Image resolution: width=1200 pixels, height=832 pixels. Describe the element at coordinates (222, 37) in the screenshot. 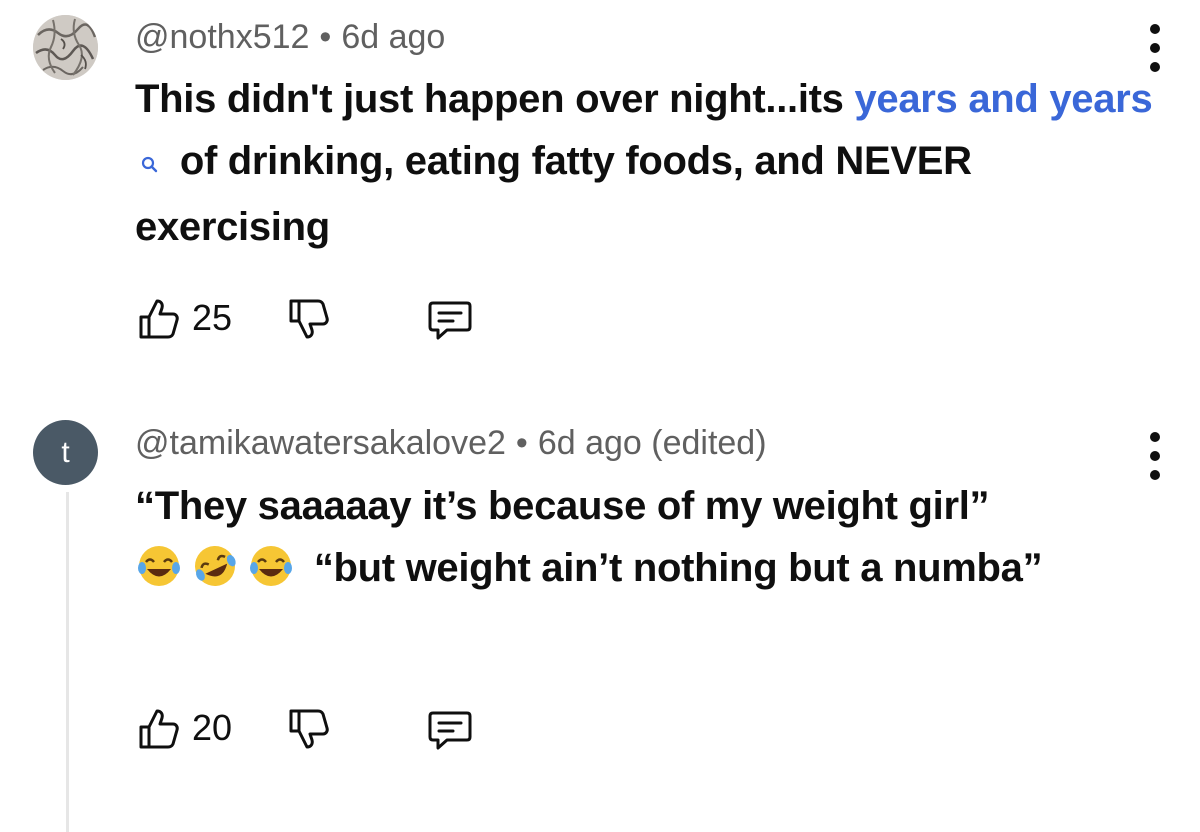

I see `username: @nothx512` at that location.